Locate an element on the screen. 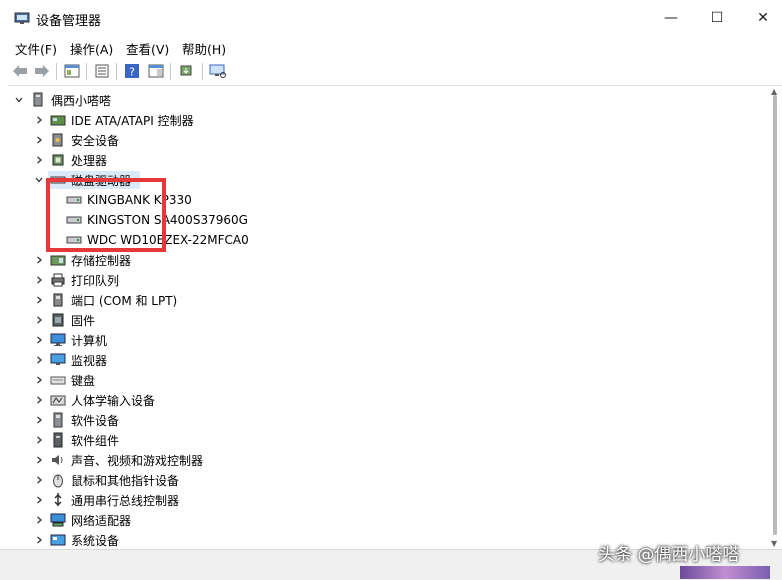 This screenshot has height=580, width=782. tree-category-label: 通用串行总线控制器 is located at coordinates (125, 500).